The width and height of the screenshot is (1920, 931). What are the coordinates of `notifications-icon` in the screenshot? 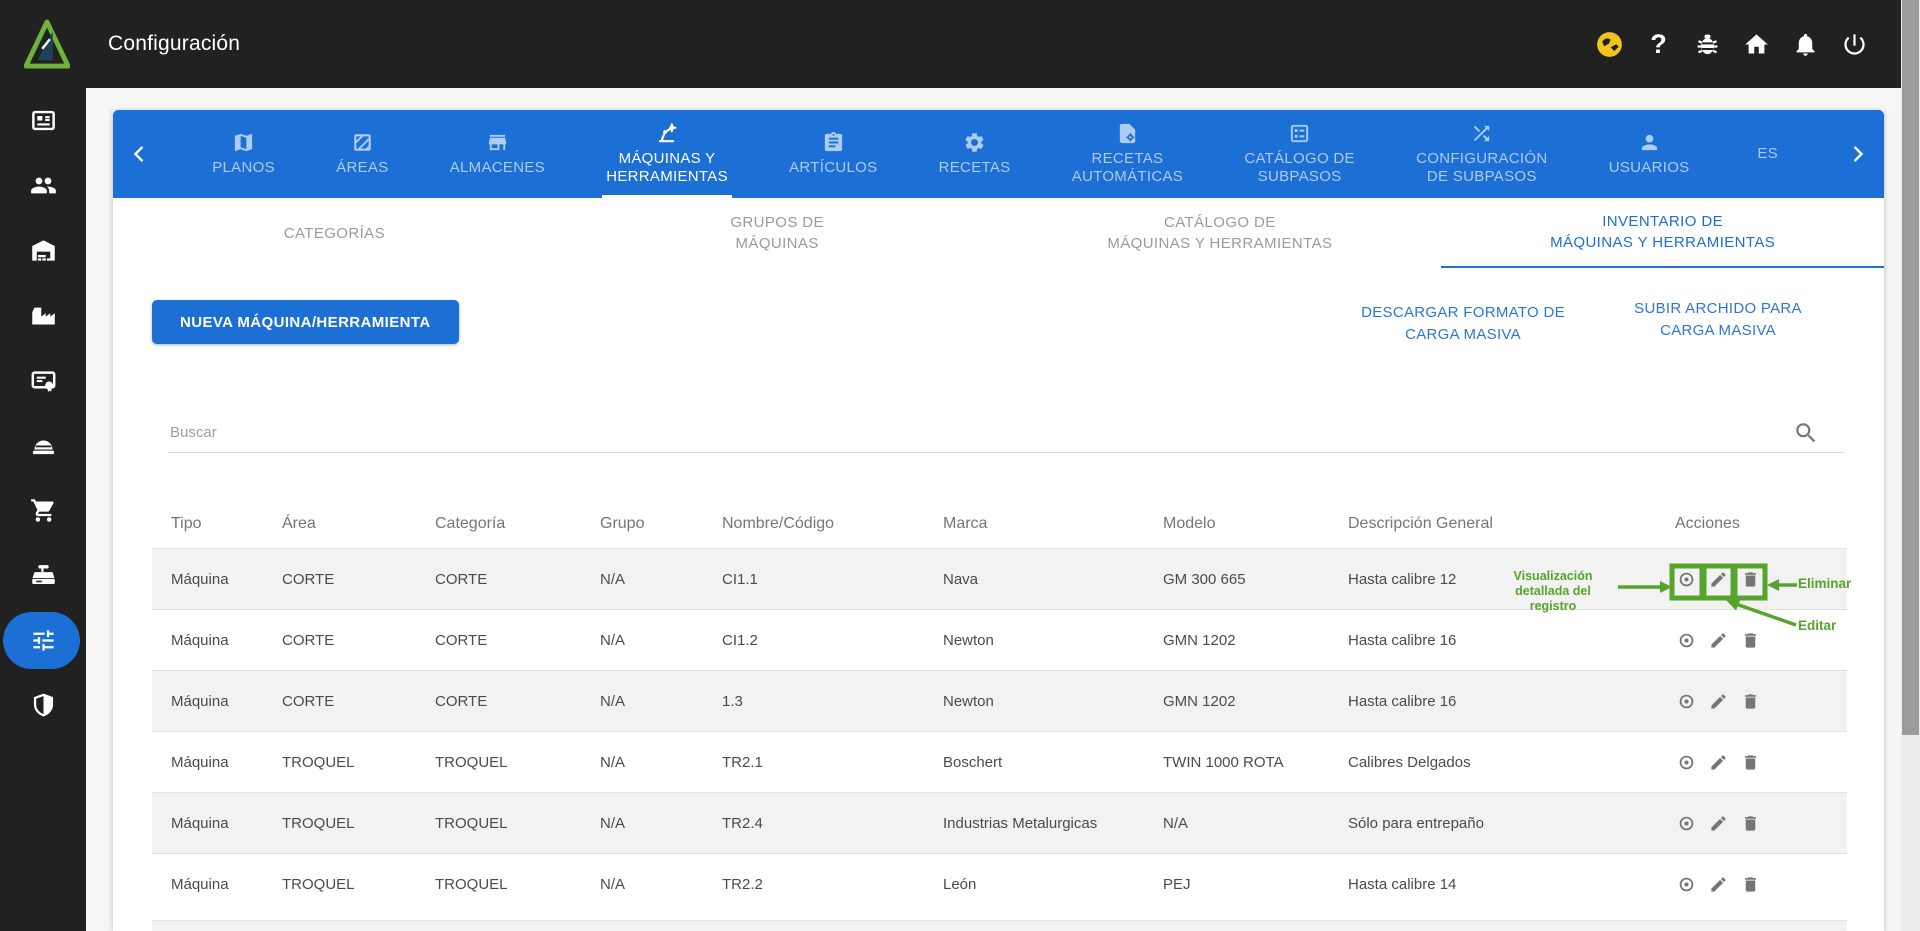 It's located at (1805, 44).